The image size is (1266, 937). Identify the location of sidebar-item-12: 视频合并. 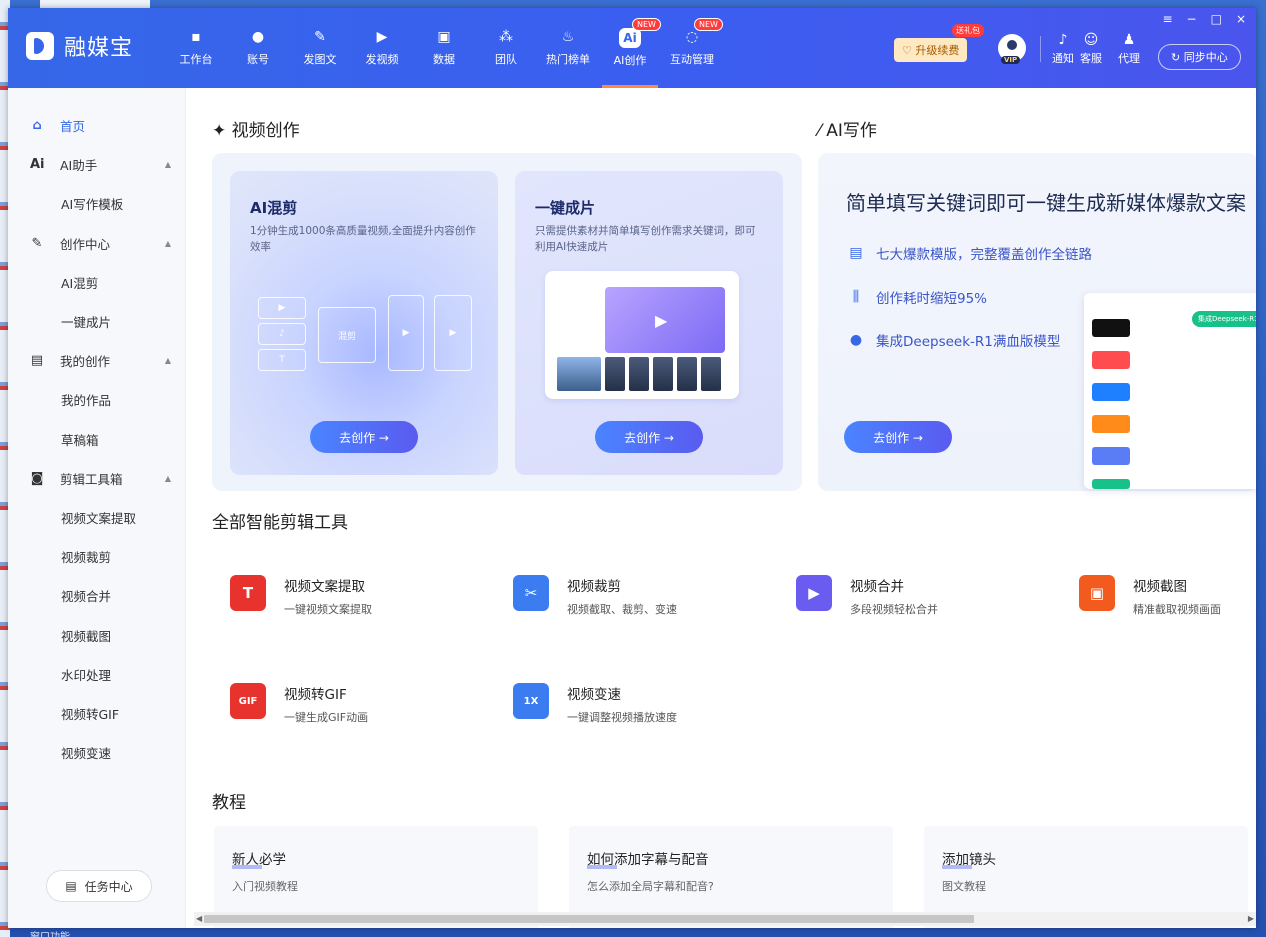
(96, 595).